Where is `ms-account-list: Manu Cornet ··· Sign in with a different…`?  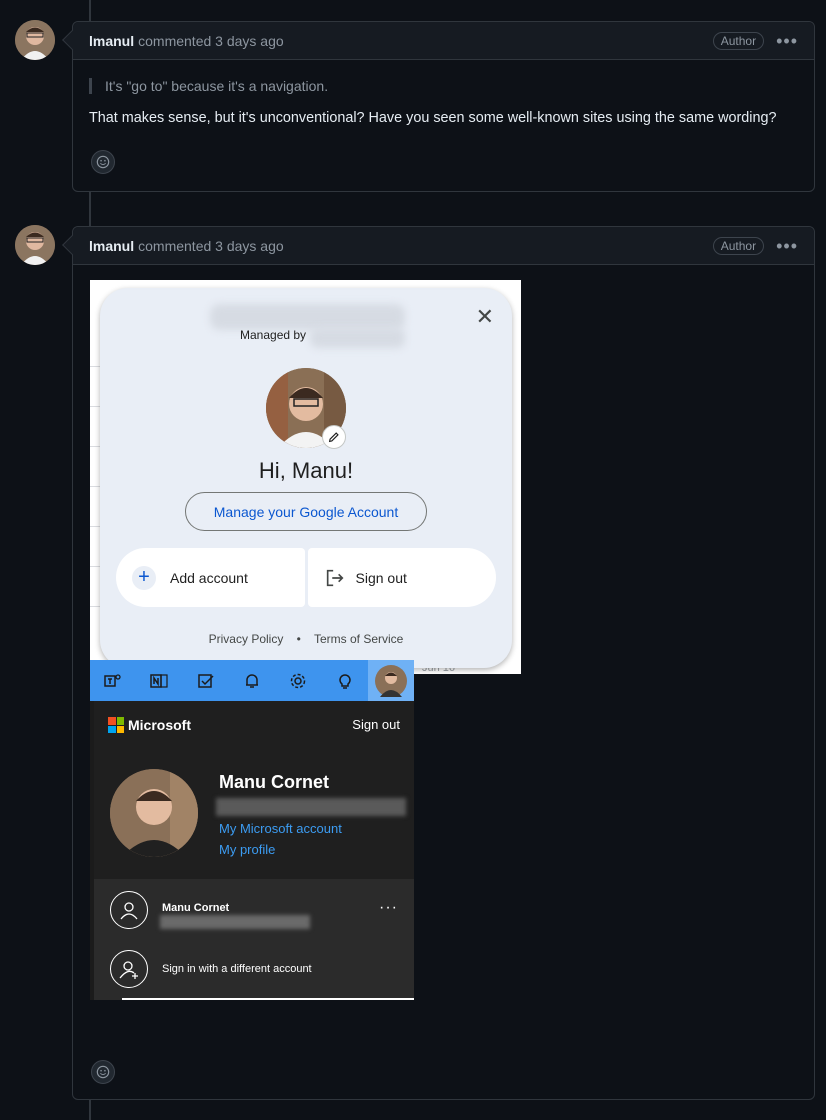
ms-account-list: Manu Cornet ··· Sign in with a different… is located at coordinates (254, 939).